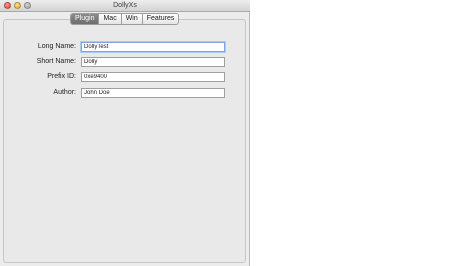 Image resolution: width=463 pixels, height=266 pixels. Describe the element at coordinates (153, 62) in the screenshot. I see `short-name-field` at that location.